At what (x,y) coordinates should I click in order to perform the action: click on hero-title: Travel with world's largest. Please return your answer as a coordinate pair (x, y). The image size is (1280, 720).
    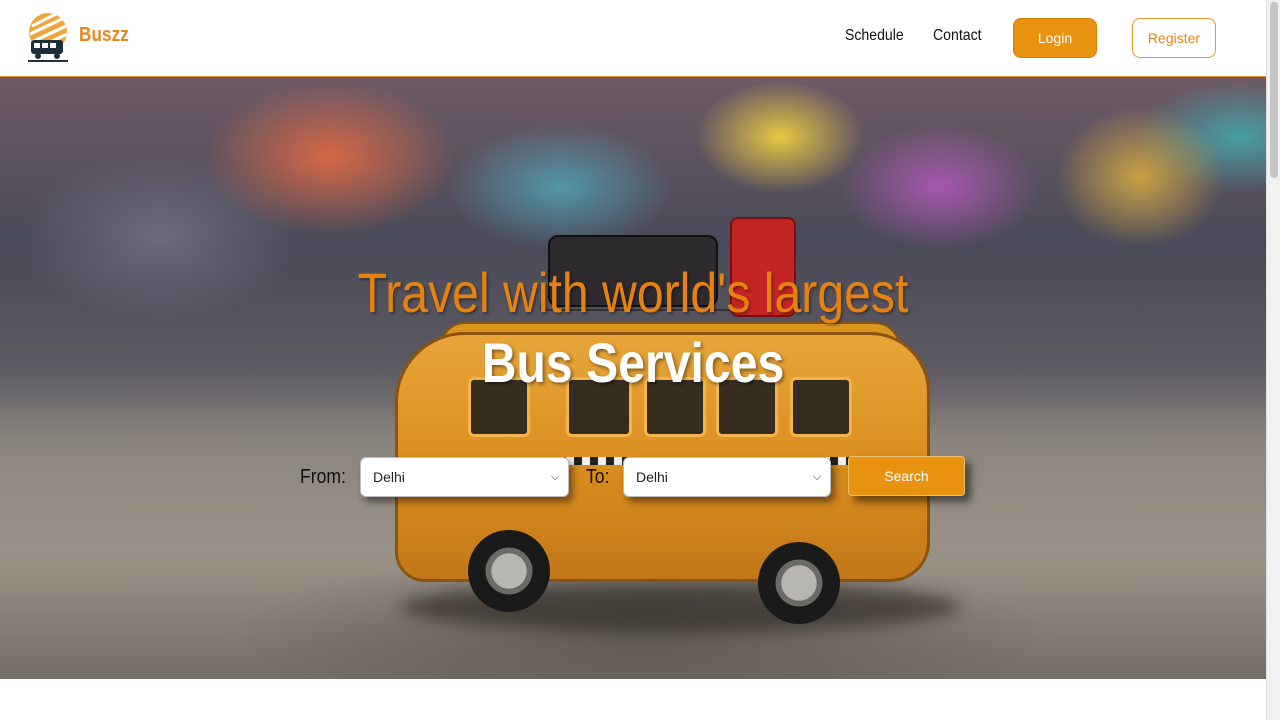
    Looking at the image, I should click on (633, 292).